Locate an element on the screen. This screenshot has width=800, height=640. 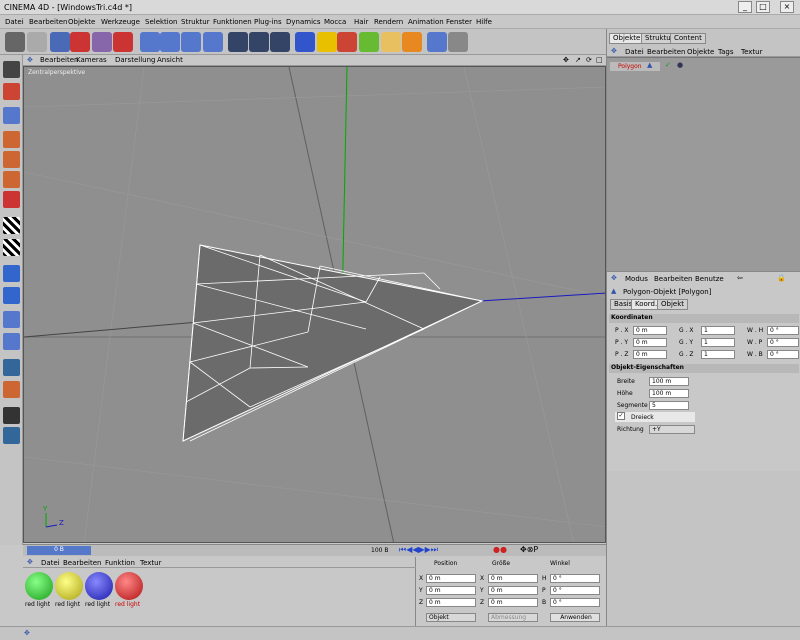
hoehe-field: 100 m is located at coordinates (669, 393).